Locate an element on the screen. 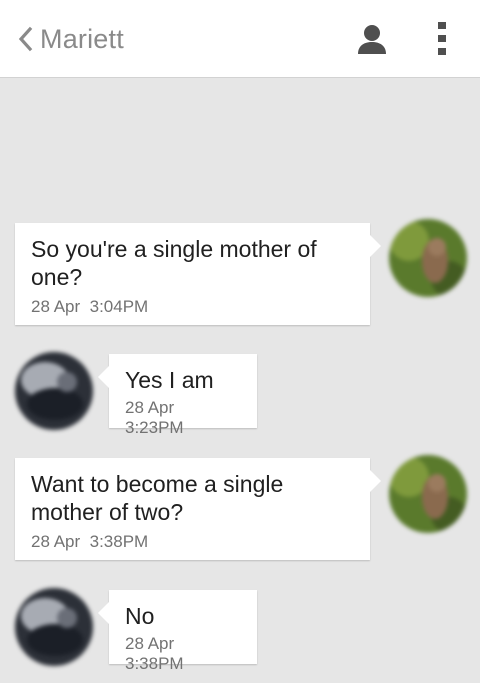 The image size is (480, 683). chevron-left-icon is located at coordinates (25, 39).